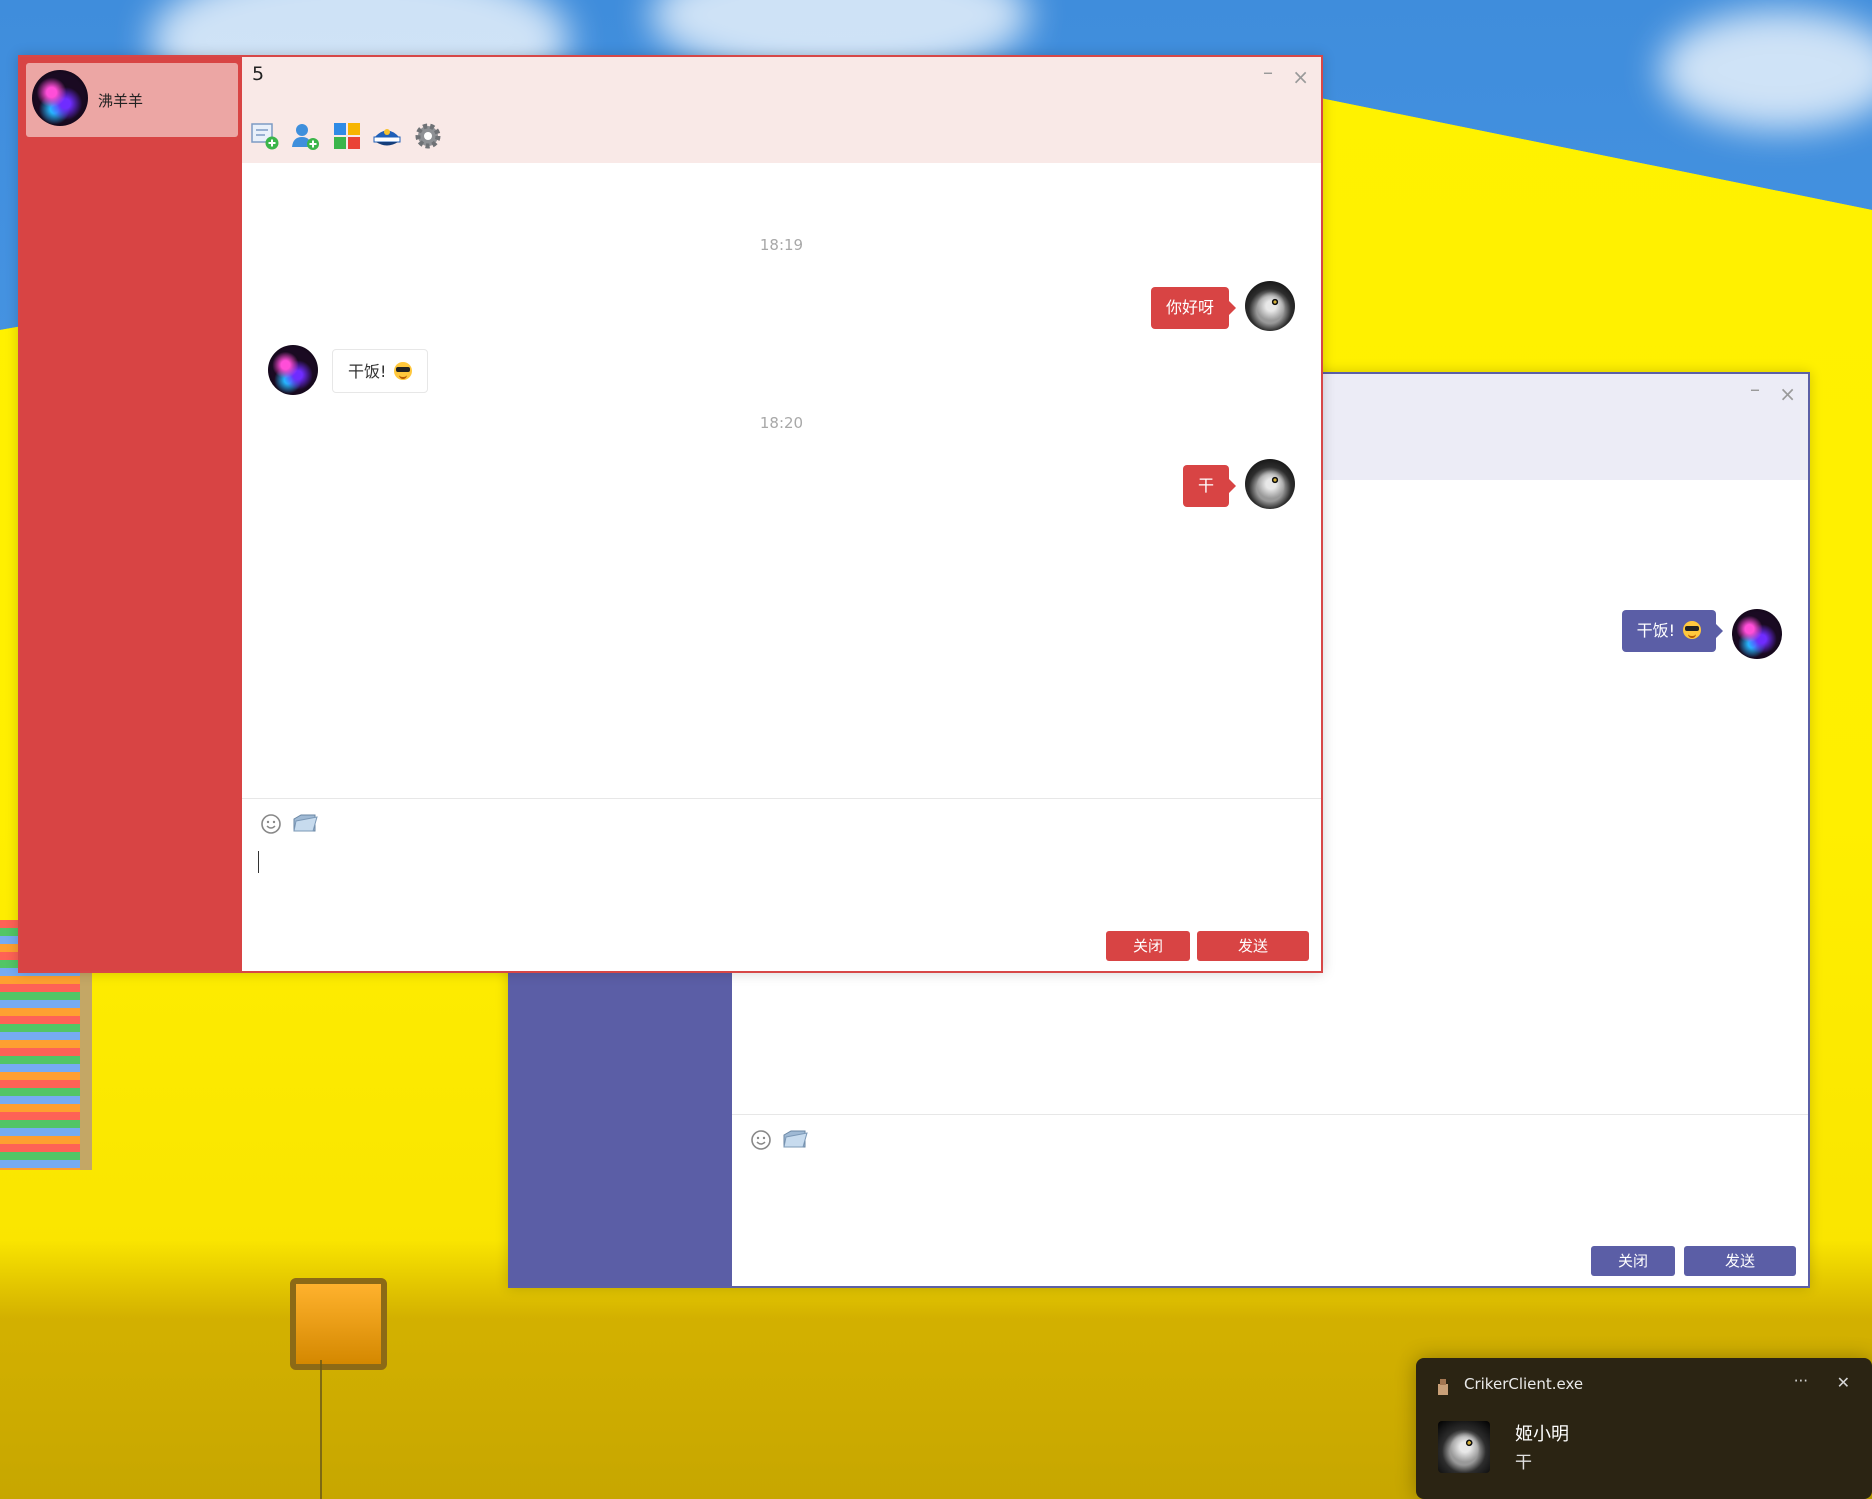 The image size is (1872, 1499). I want to click on more-options-button: ···, so click(1801, 1381).